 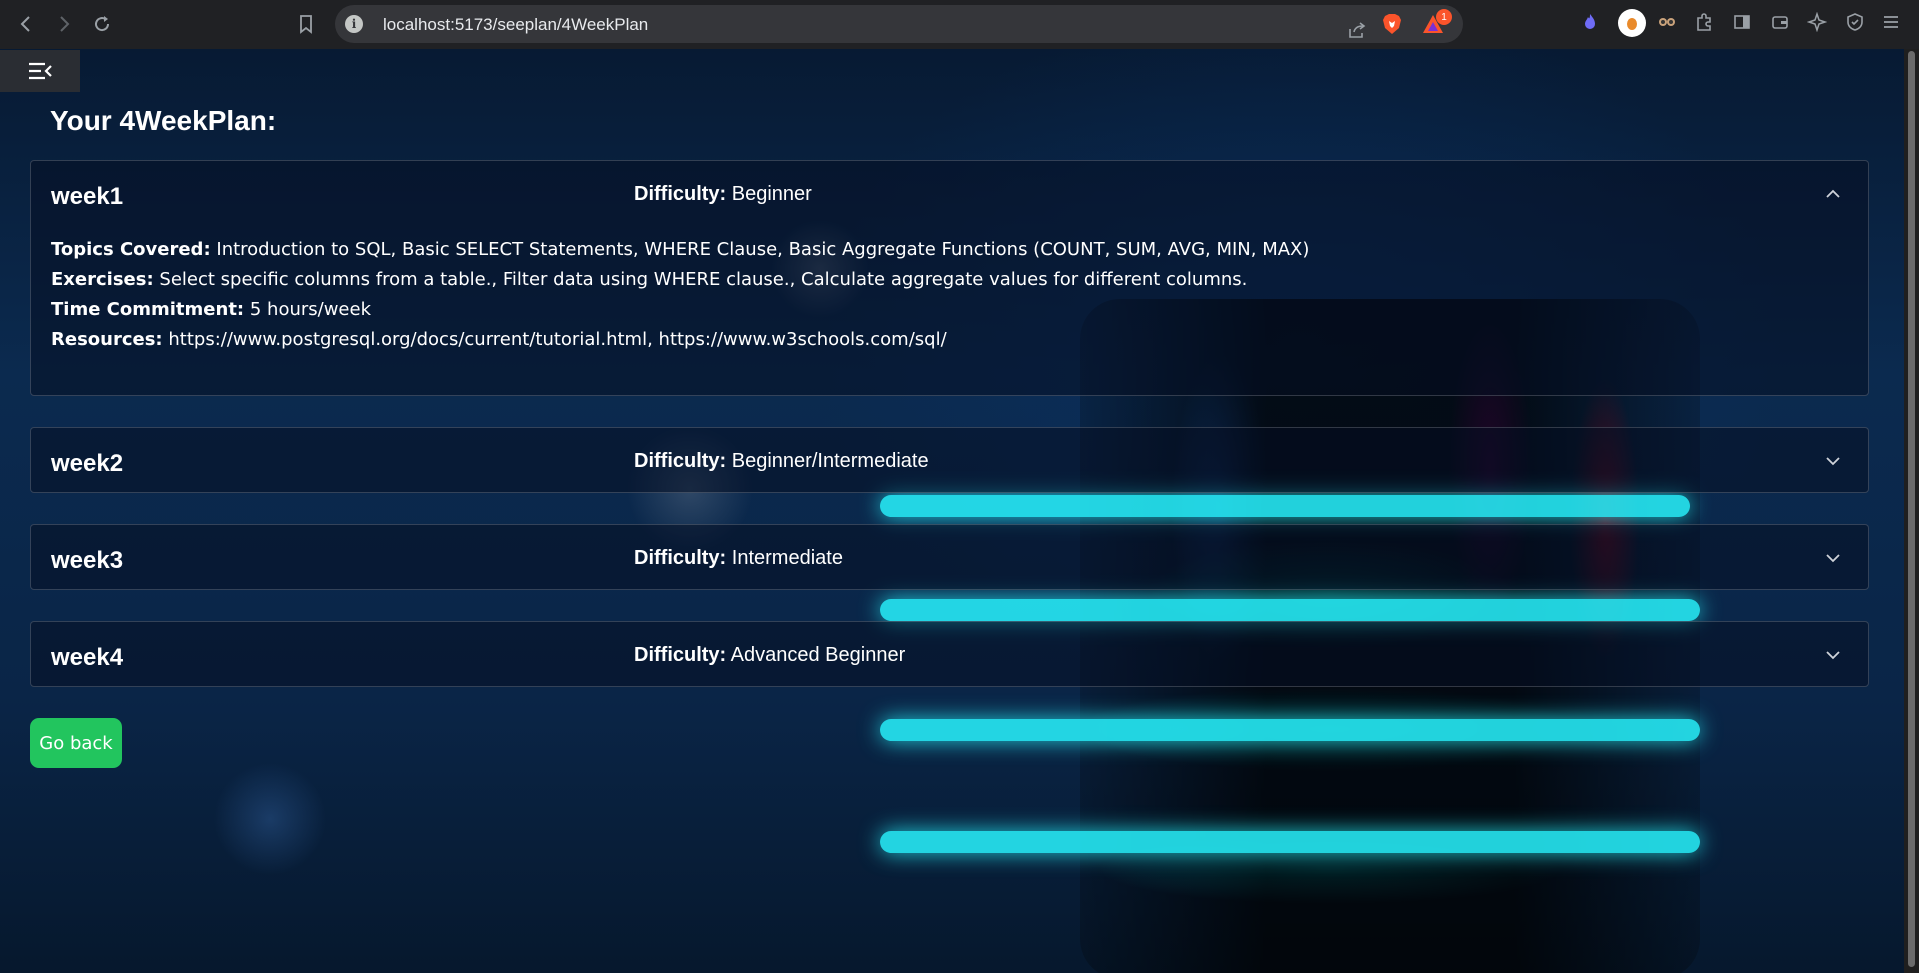 I want to click on difficulty-value: Intermediate, so click(x=787, y=558).